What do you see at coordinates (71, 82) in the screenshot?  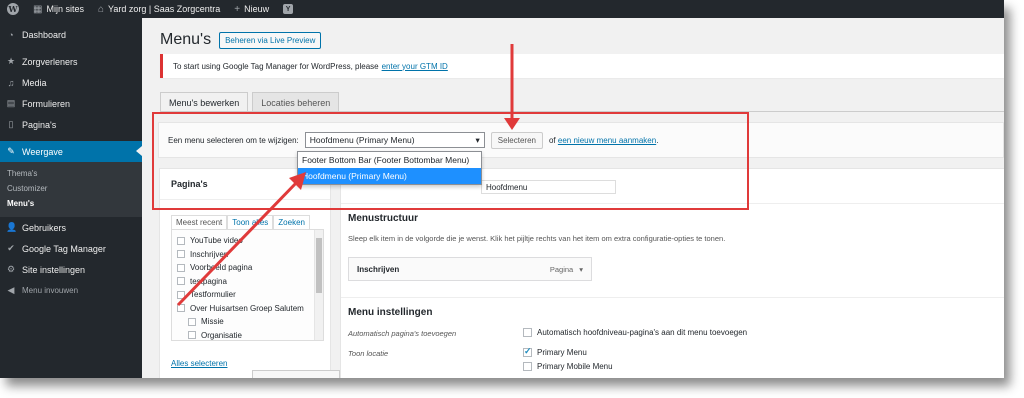 I see `sidebar-item-media: ♫ Media` at bounding box center [71, 82].